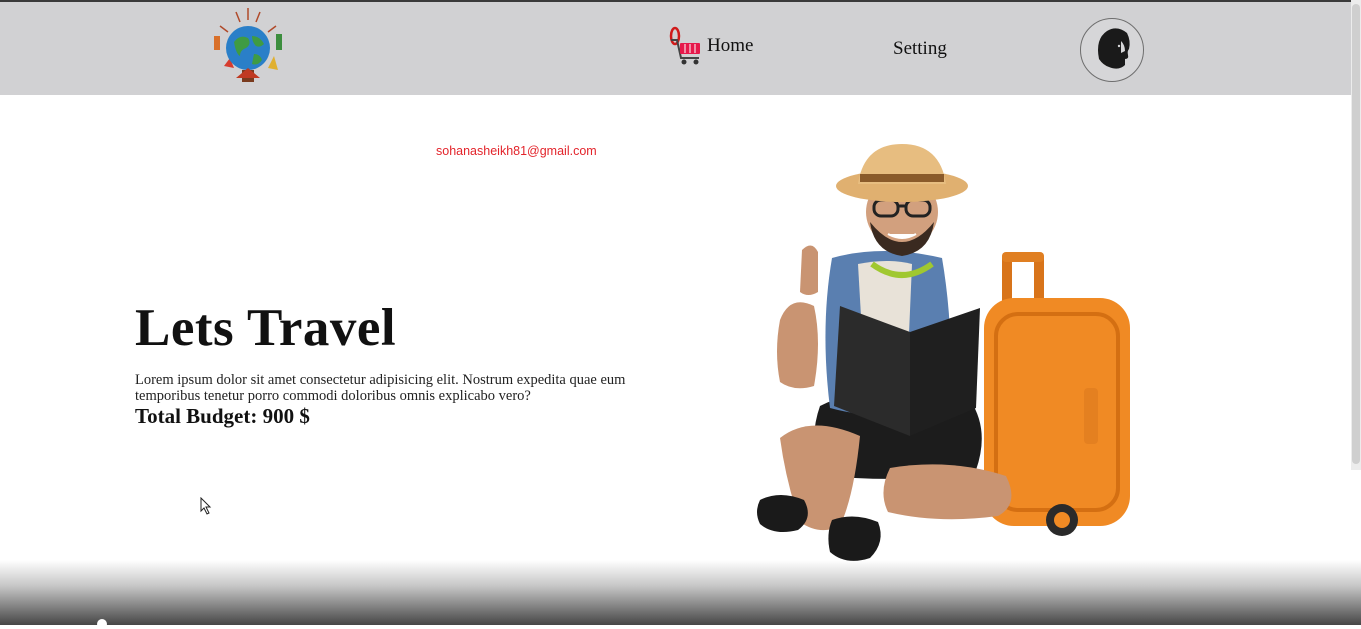 Image resolution: width=1361 pixels, height=629 pixels. Describe the element at coordinates (684, 45) in the screenshot. I see `shopping-cart-icon` at that location.